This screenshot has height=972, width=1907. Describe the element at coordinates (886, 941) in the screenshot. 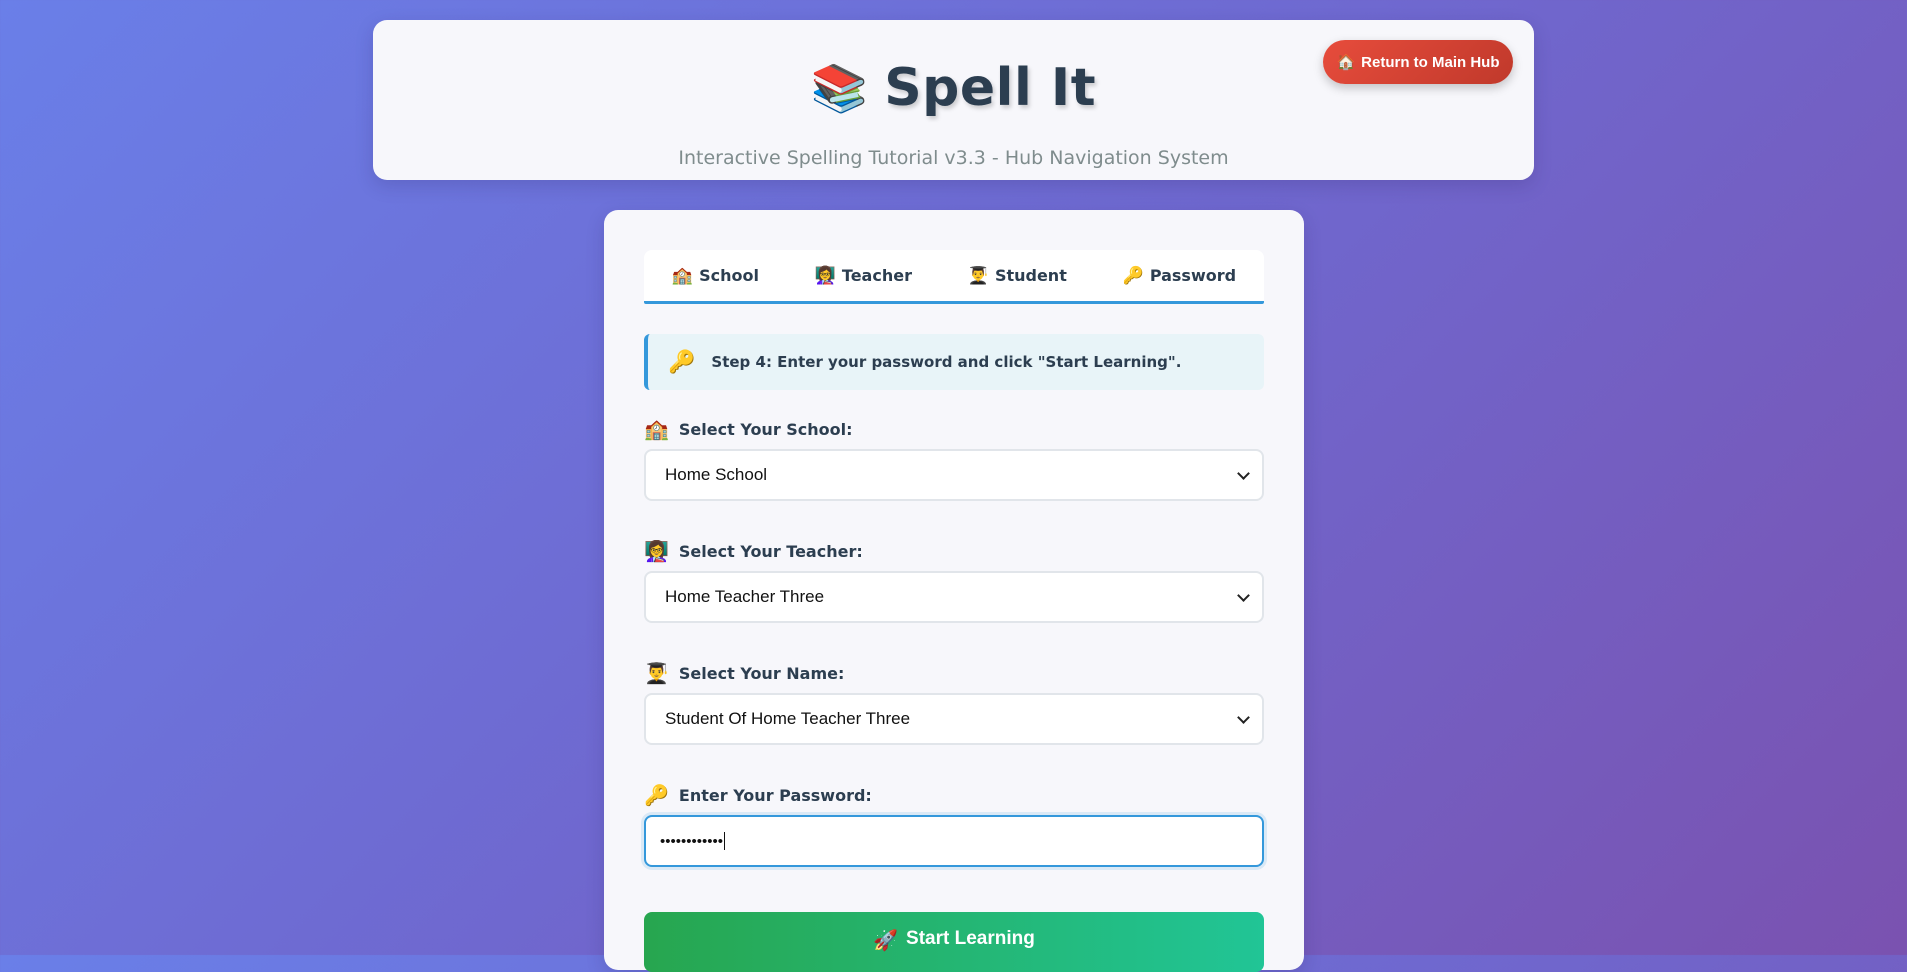

I see `rocket-icon: 🚀` at that location.